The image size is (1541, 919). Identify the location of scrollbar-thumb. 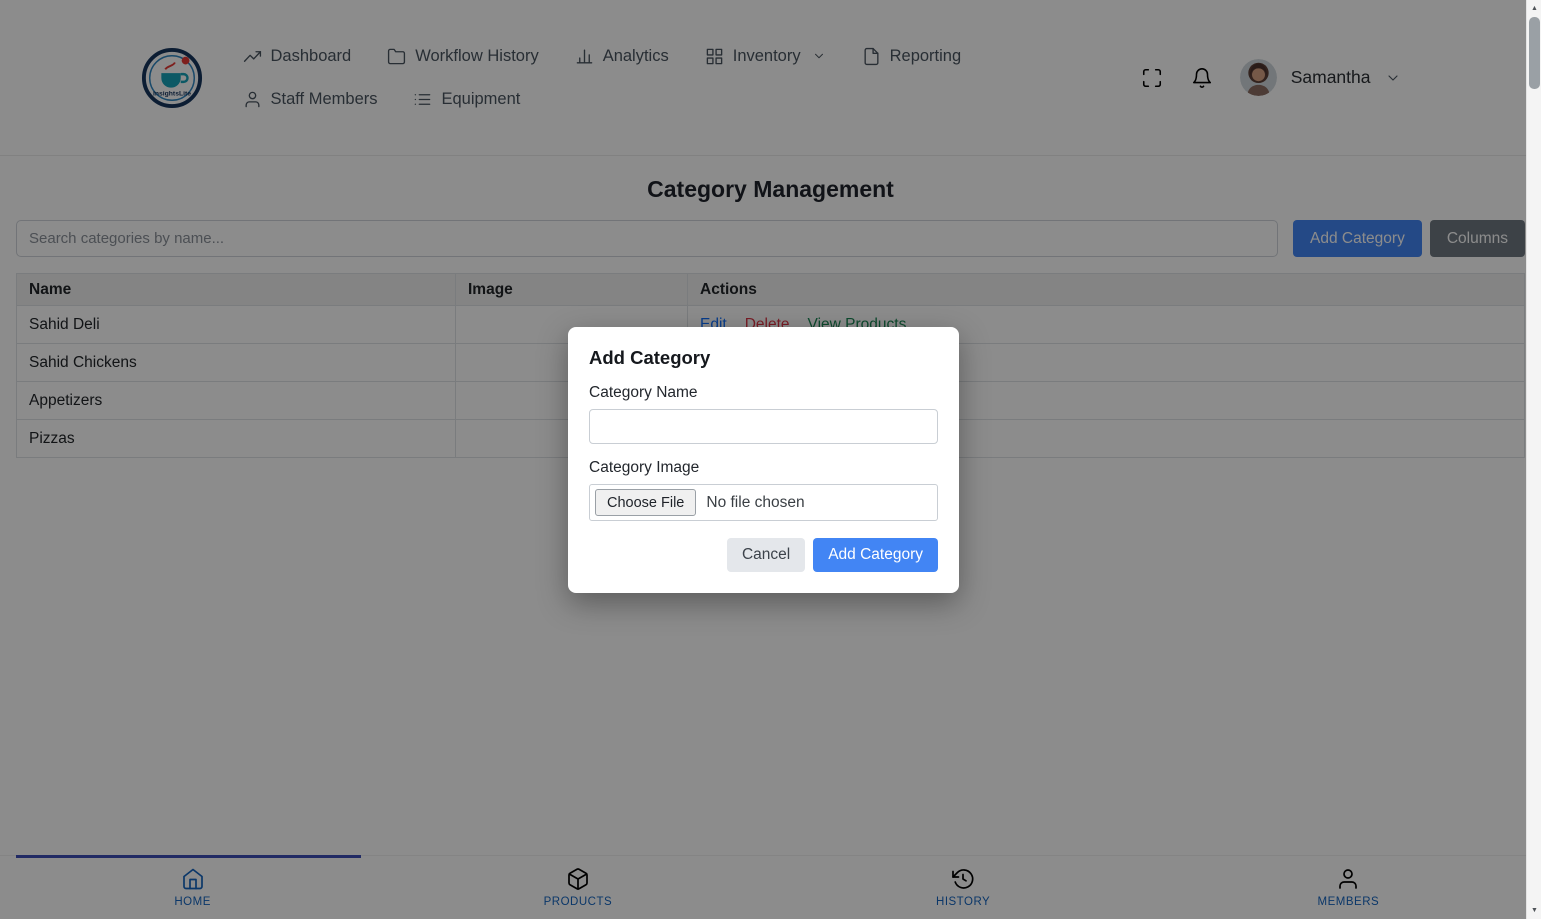
(1534, 53).